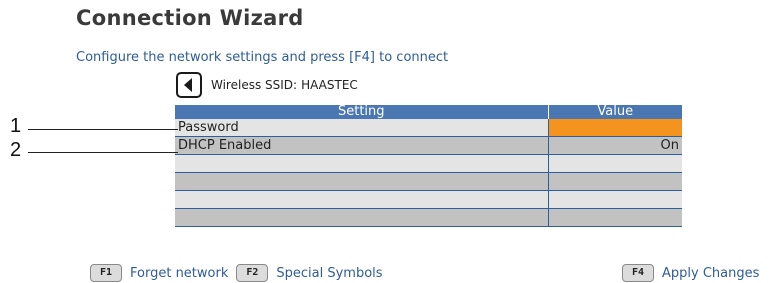  What do you see at coordinates (329, 273) in the screenshot?
I see `f2-label: Special Symbols` at bounding box center [329, 273].